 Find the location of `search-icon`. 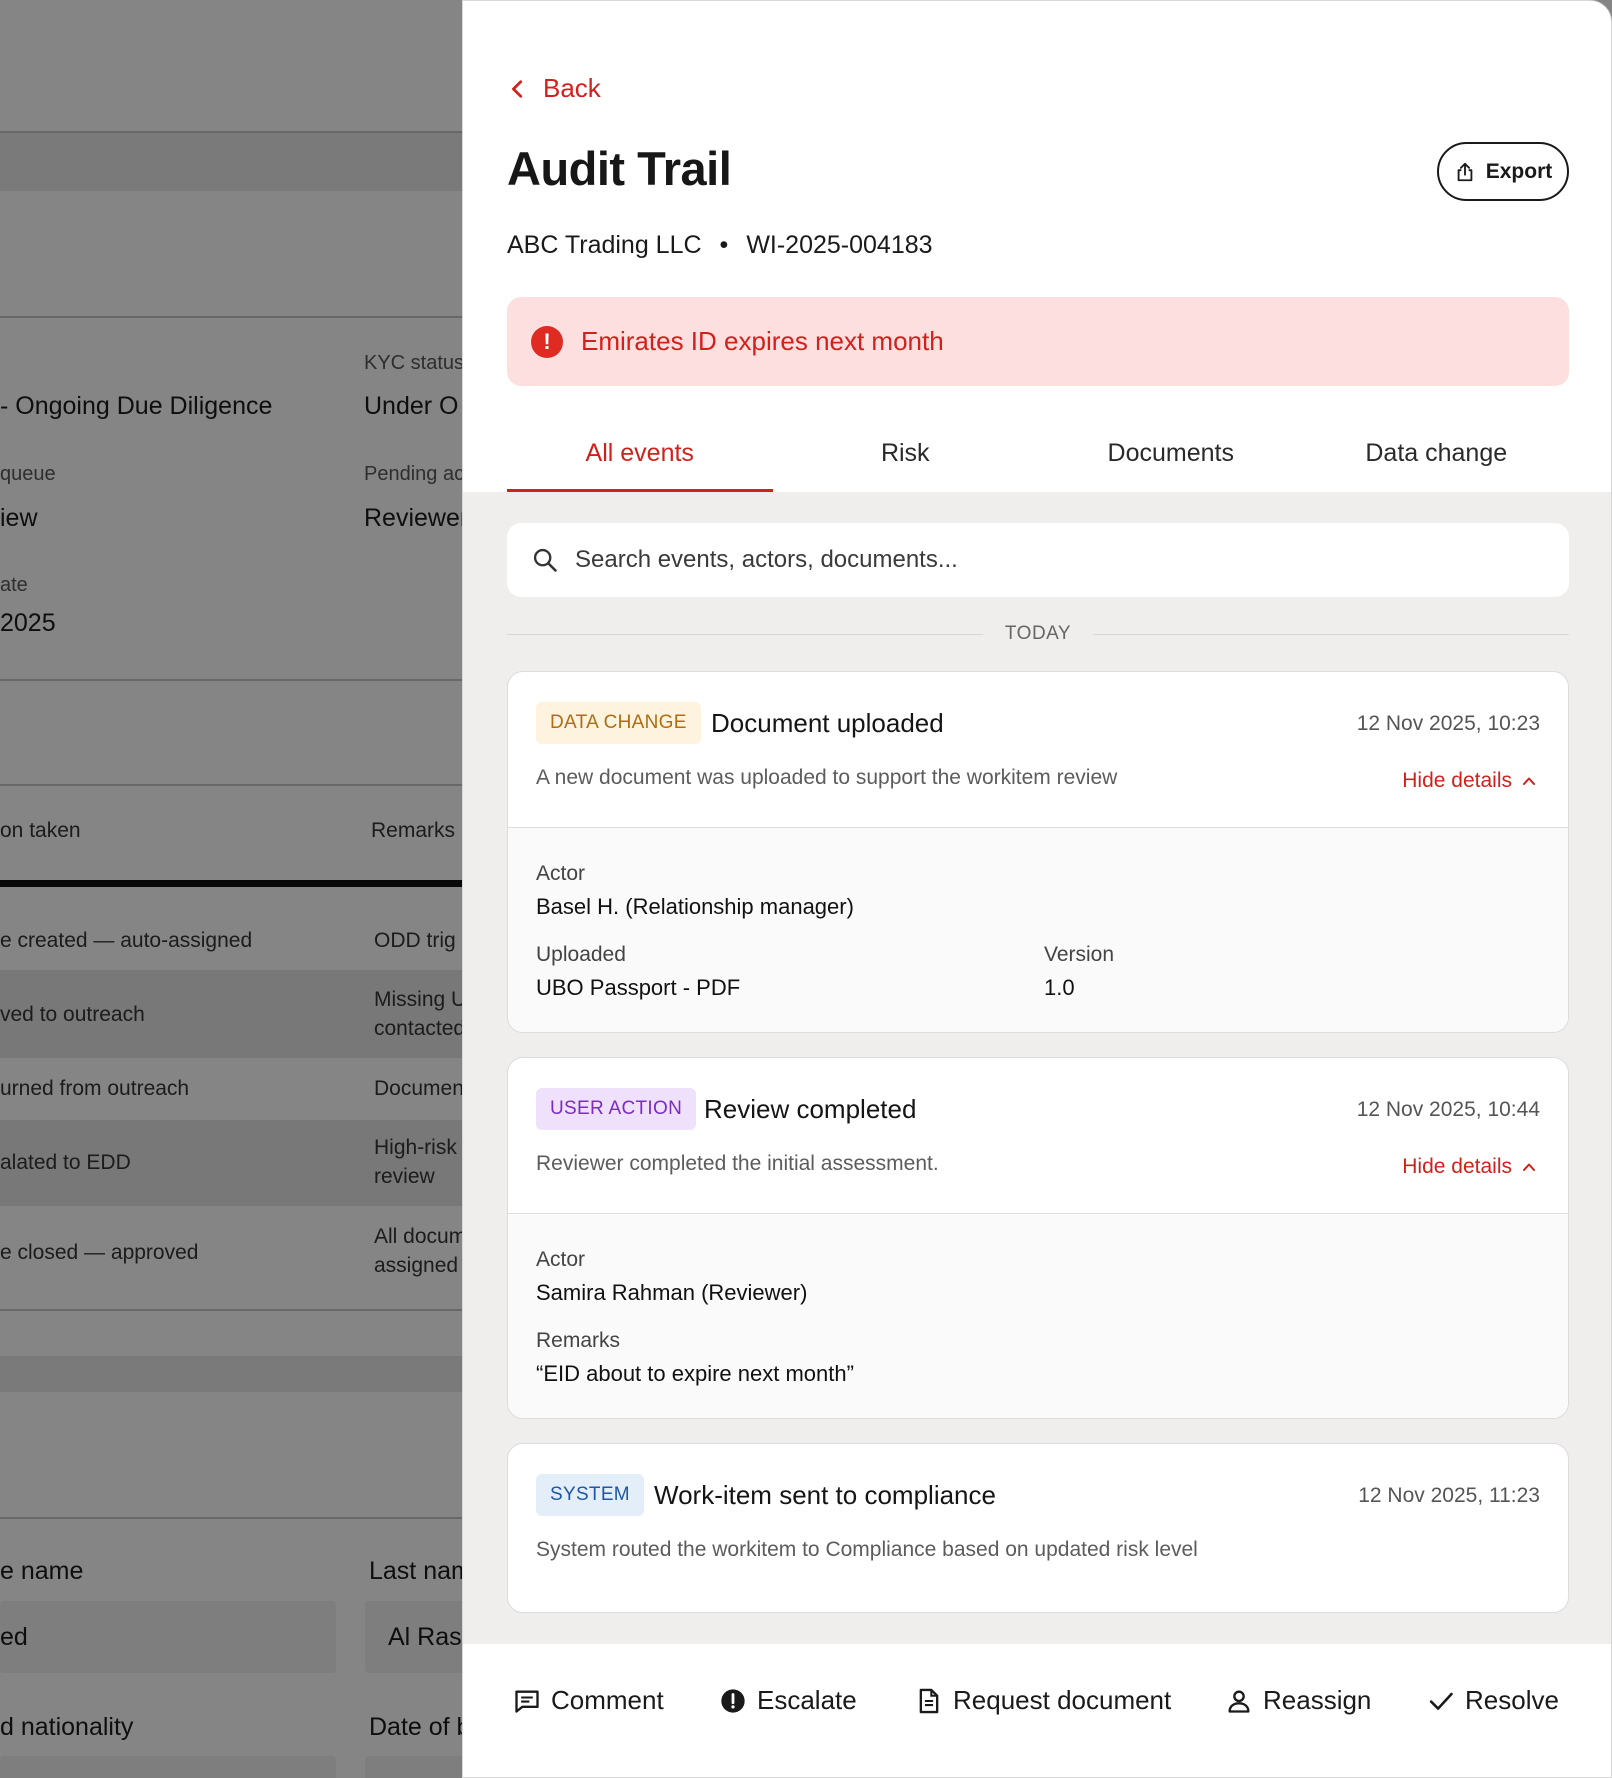

search-icon is located at coordinates (545, 560).